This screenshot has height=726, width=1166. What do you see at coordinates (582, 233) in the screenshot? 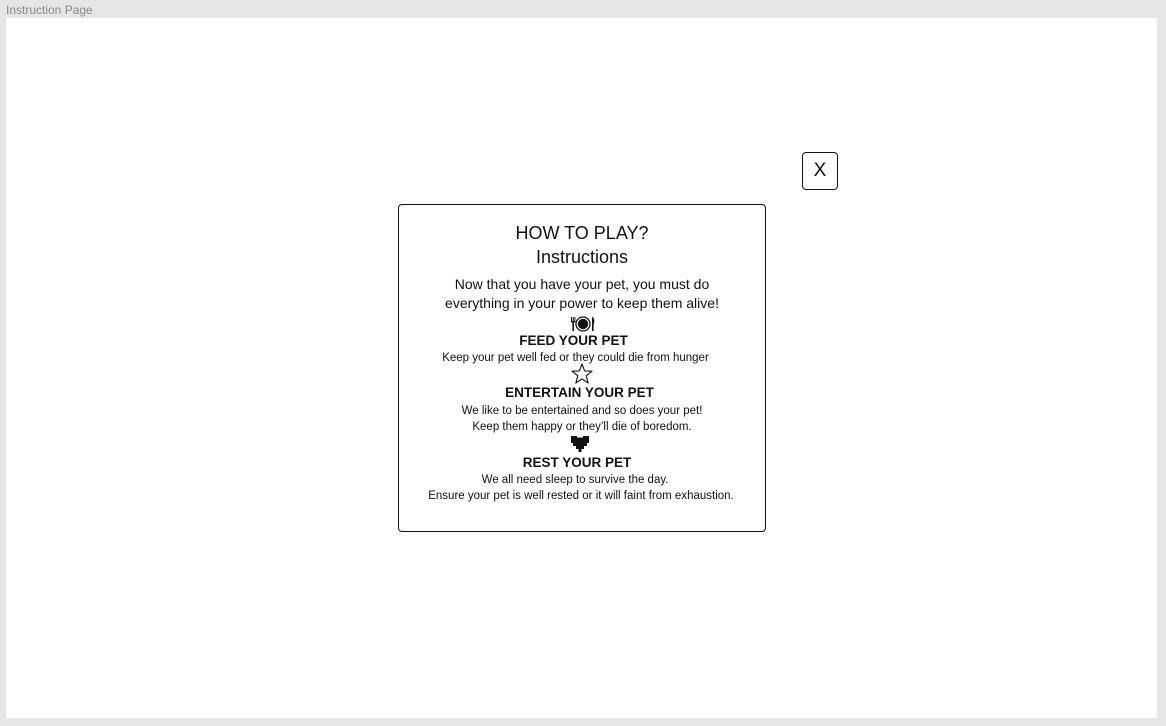
I see `card-title: HOW TO PLAY?` at bounding box center [582, 233].